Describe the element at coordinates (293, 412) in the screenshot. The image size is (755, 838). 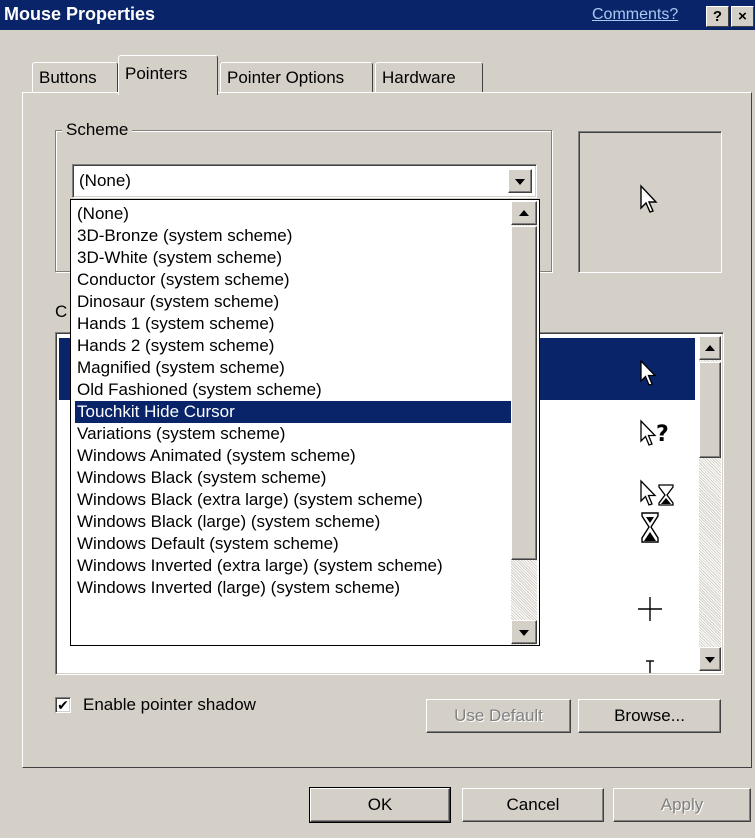
I see `list-item-highlighted: Touchkit Hide Cursor` at that location.